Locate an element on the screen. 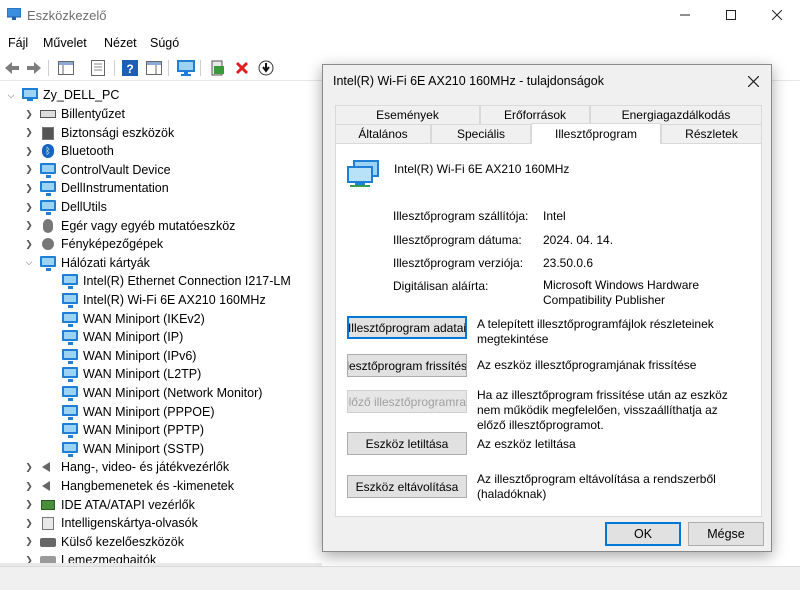 The height and width of the screenshot is (590, 800). tree-category: ❯ Billentyűzet is located at coordinates (74, 114).